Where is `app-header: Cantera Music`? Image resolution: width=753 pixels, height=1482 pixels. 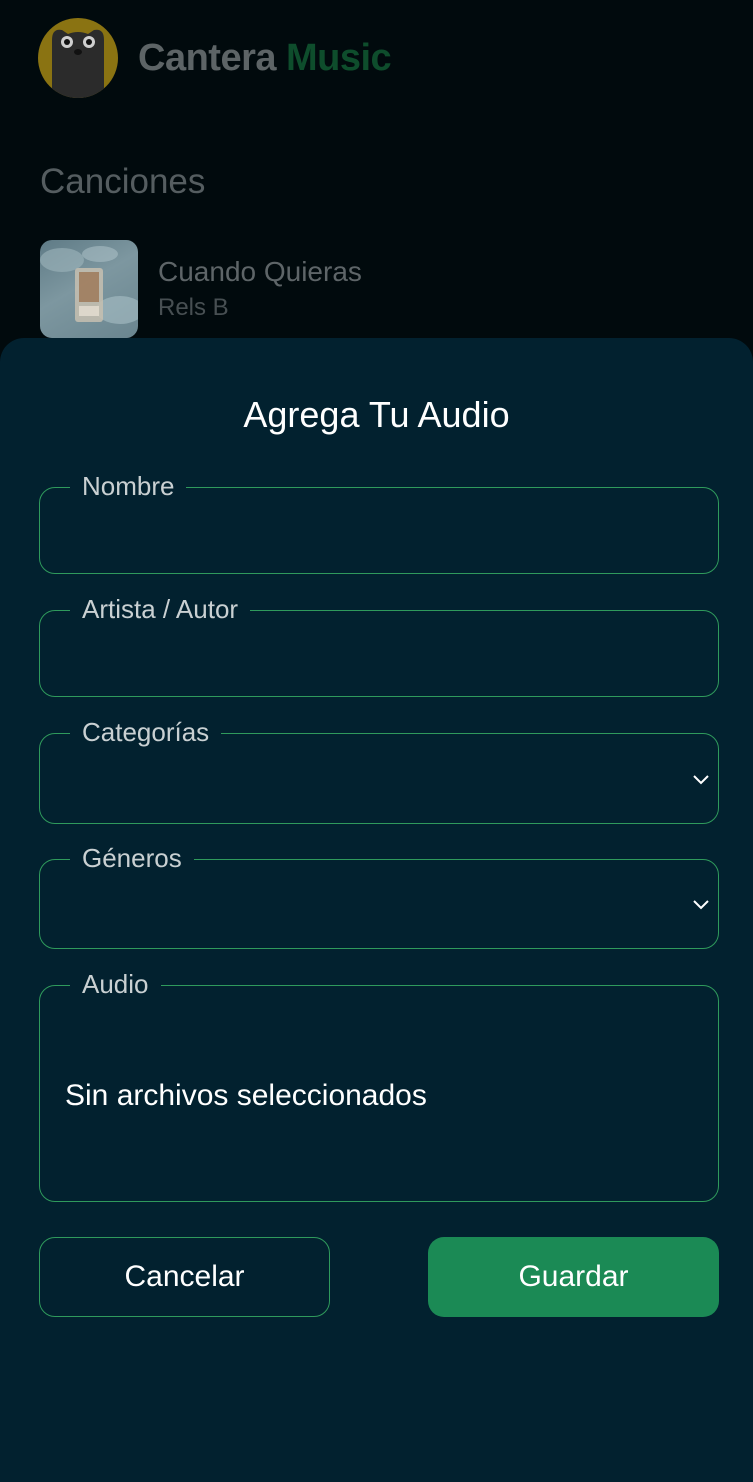 app-header: Cantera Music is located at coordinates (215, 58).